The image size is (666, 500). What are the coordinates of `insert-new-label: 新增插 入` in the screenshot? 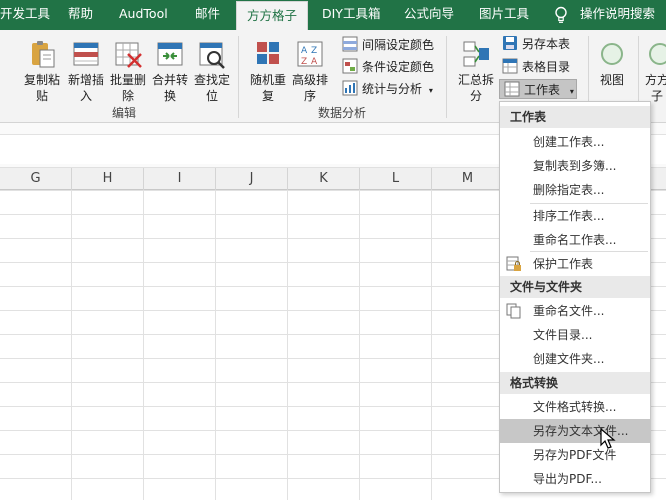 It's located at (85, 88).